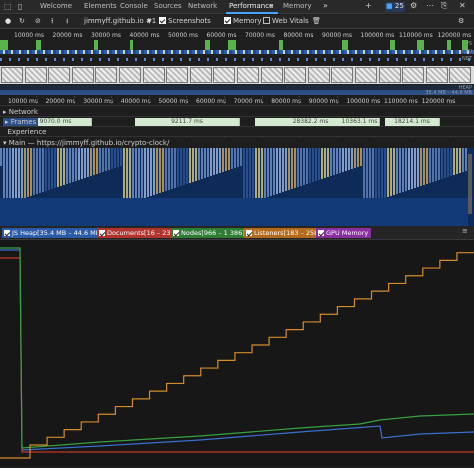 The height and width of the screenshot is (468, 474). I want to click on session-select: jimmyff.github.io #1, so click(120, 21).